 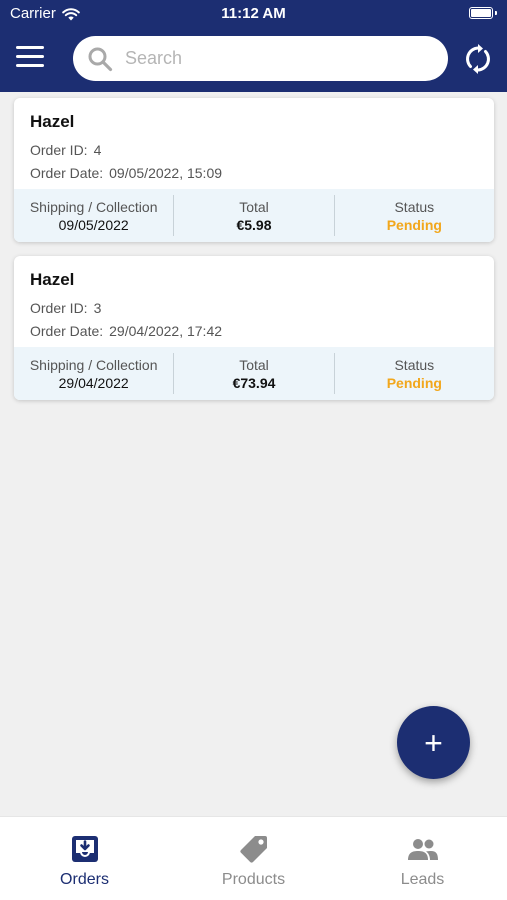 What do you see at coordinates (166, 172) in the screenshot?
I see `order-date-value: 09/05/2022, 15:09` at bounding box center [166, 172].